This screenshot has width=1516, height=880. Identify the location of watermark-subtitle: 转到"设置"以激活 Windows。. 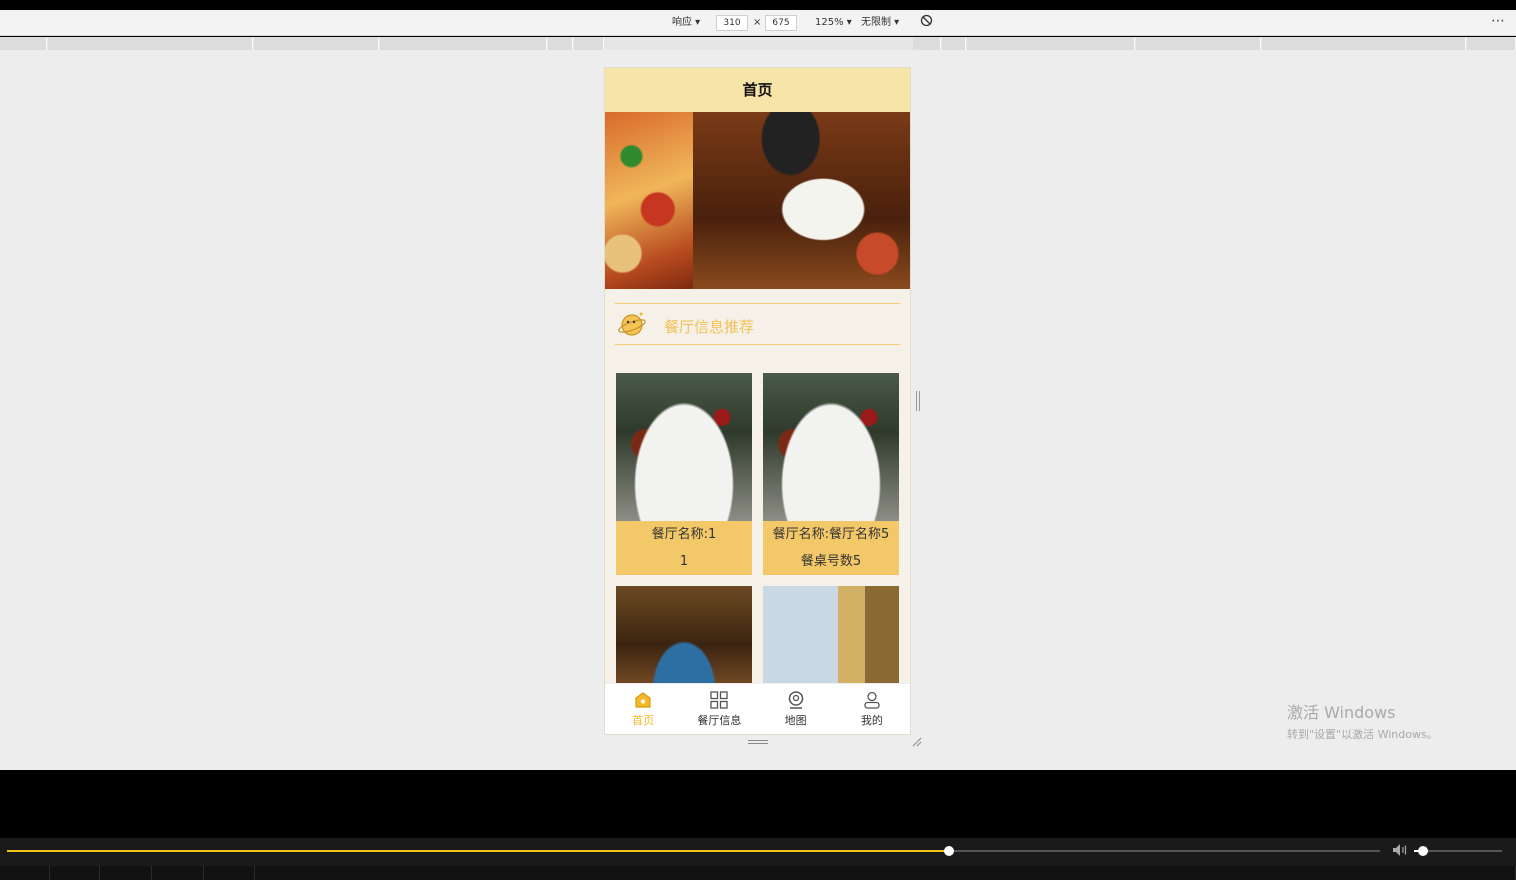
(1362, 734).